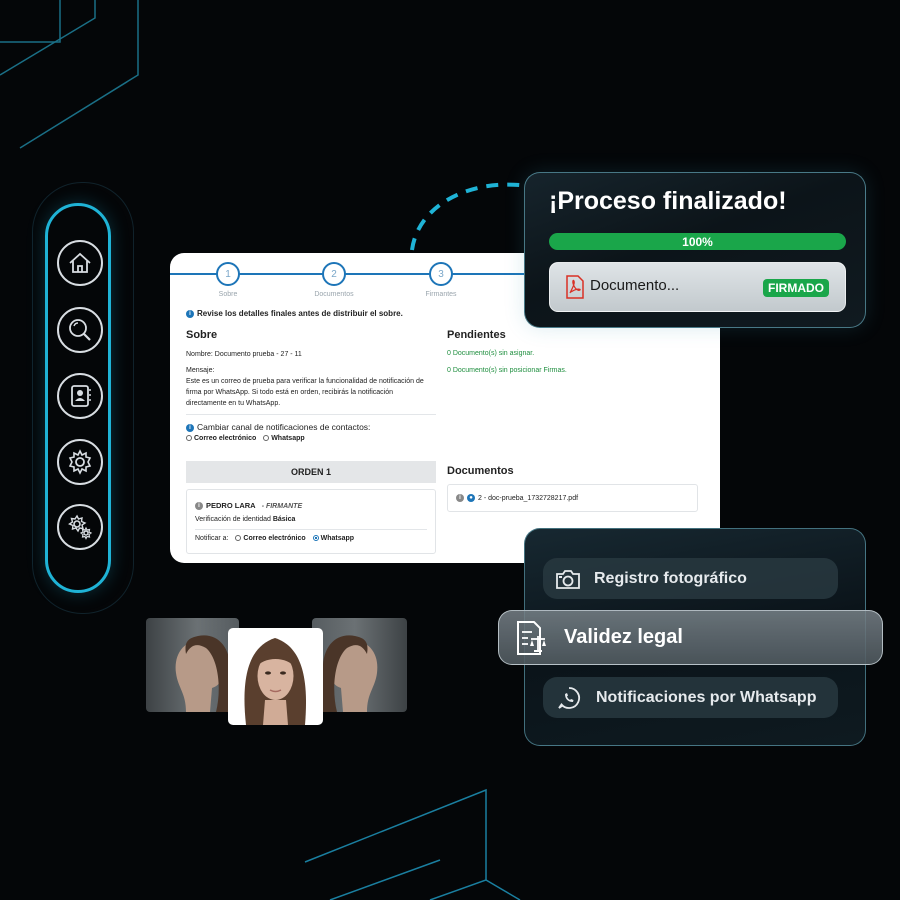  I want to click on front-photo, so click(275, 676).